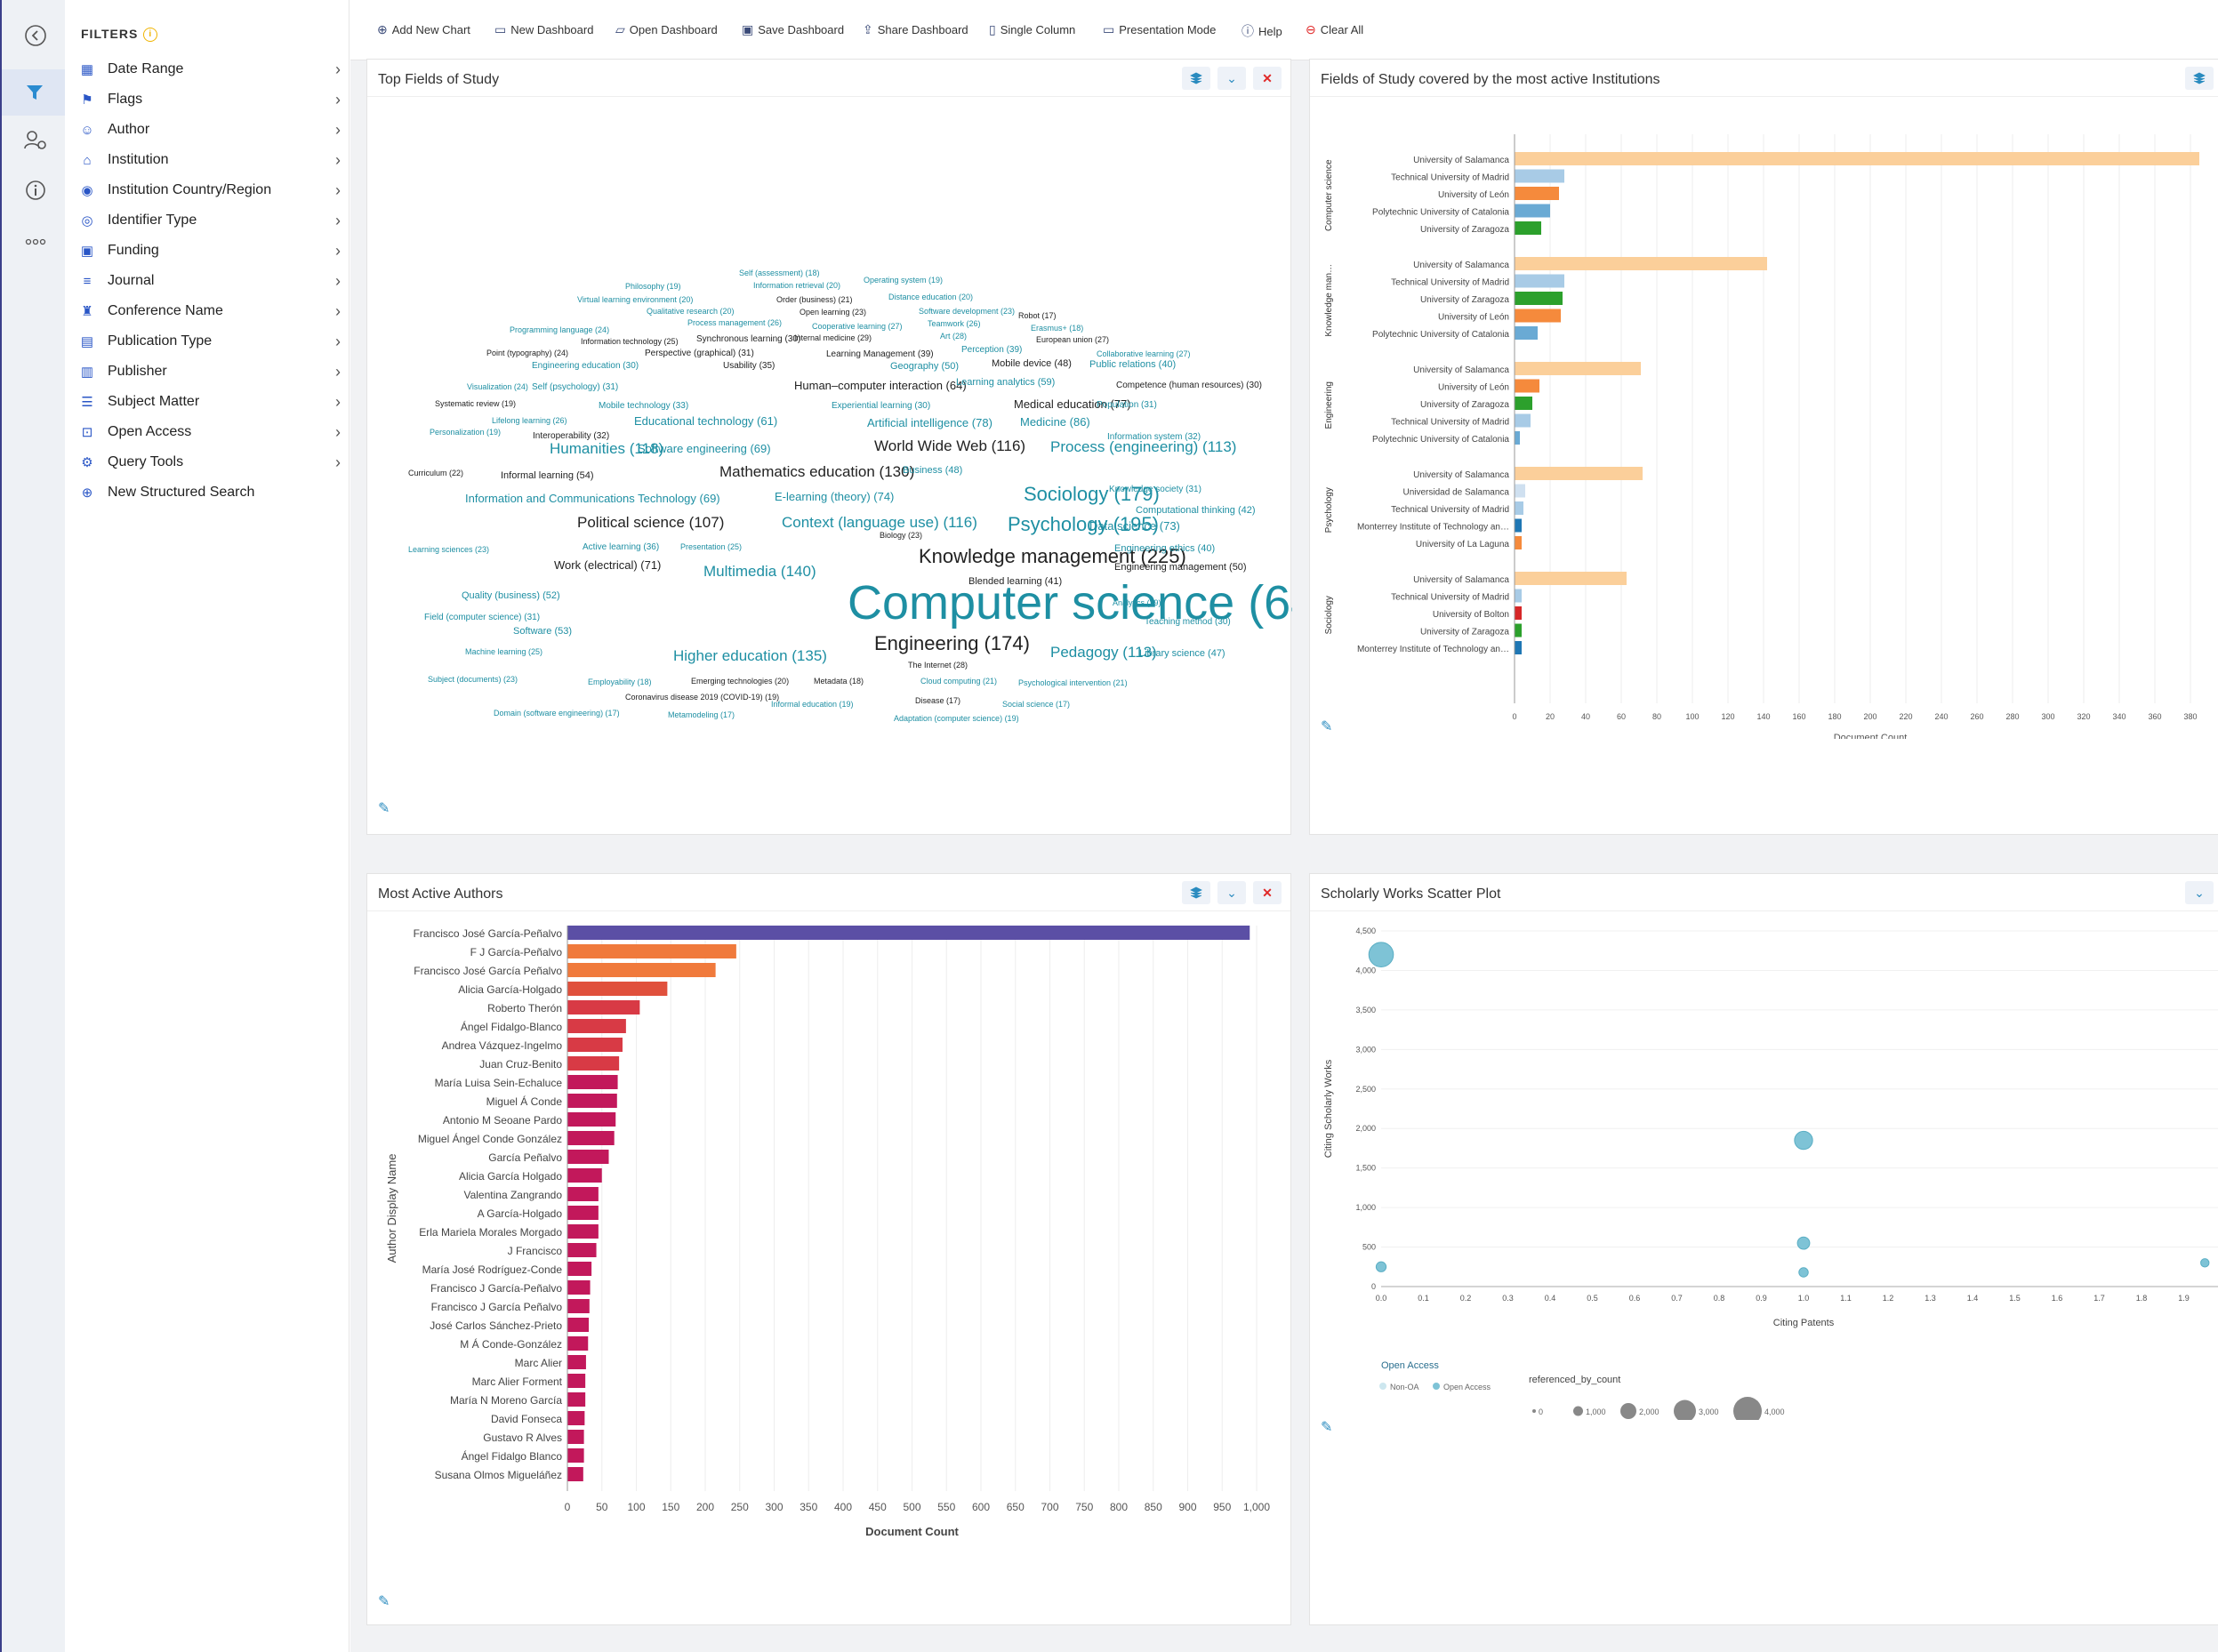  I want to click on more-icon, so click(36, 242).